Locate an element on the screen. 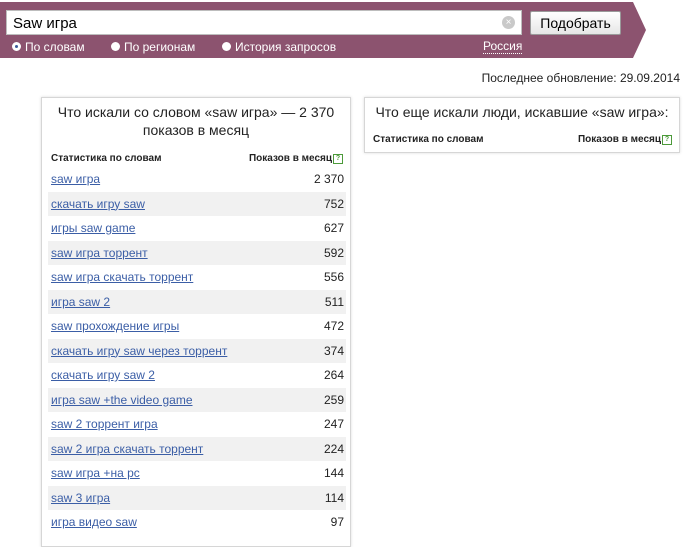 The height and width of the screenshot is (547, 688). shows-count: 224 is located at coordinates (333, 448).